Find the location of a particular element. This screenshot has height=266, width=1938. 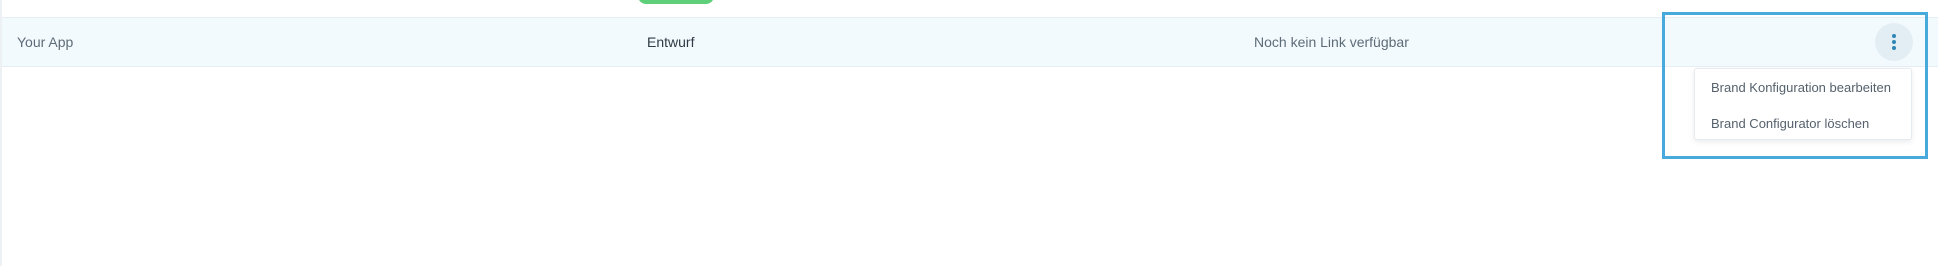

delete-brand-configurator-menu-item: Brand Configurator löschen is located at coordinates (1790, 124).